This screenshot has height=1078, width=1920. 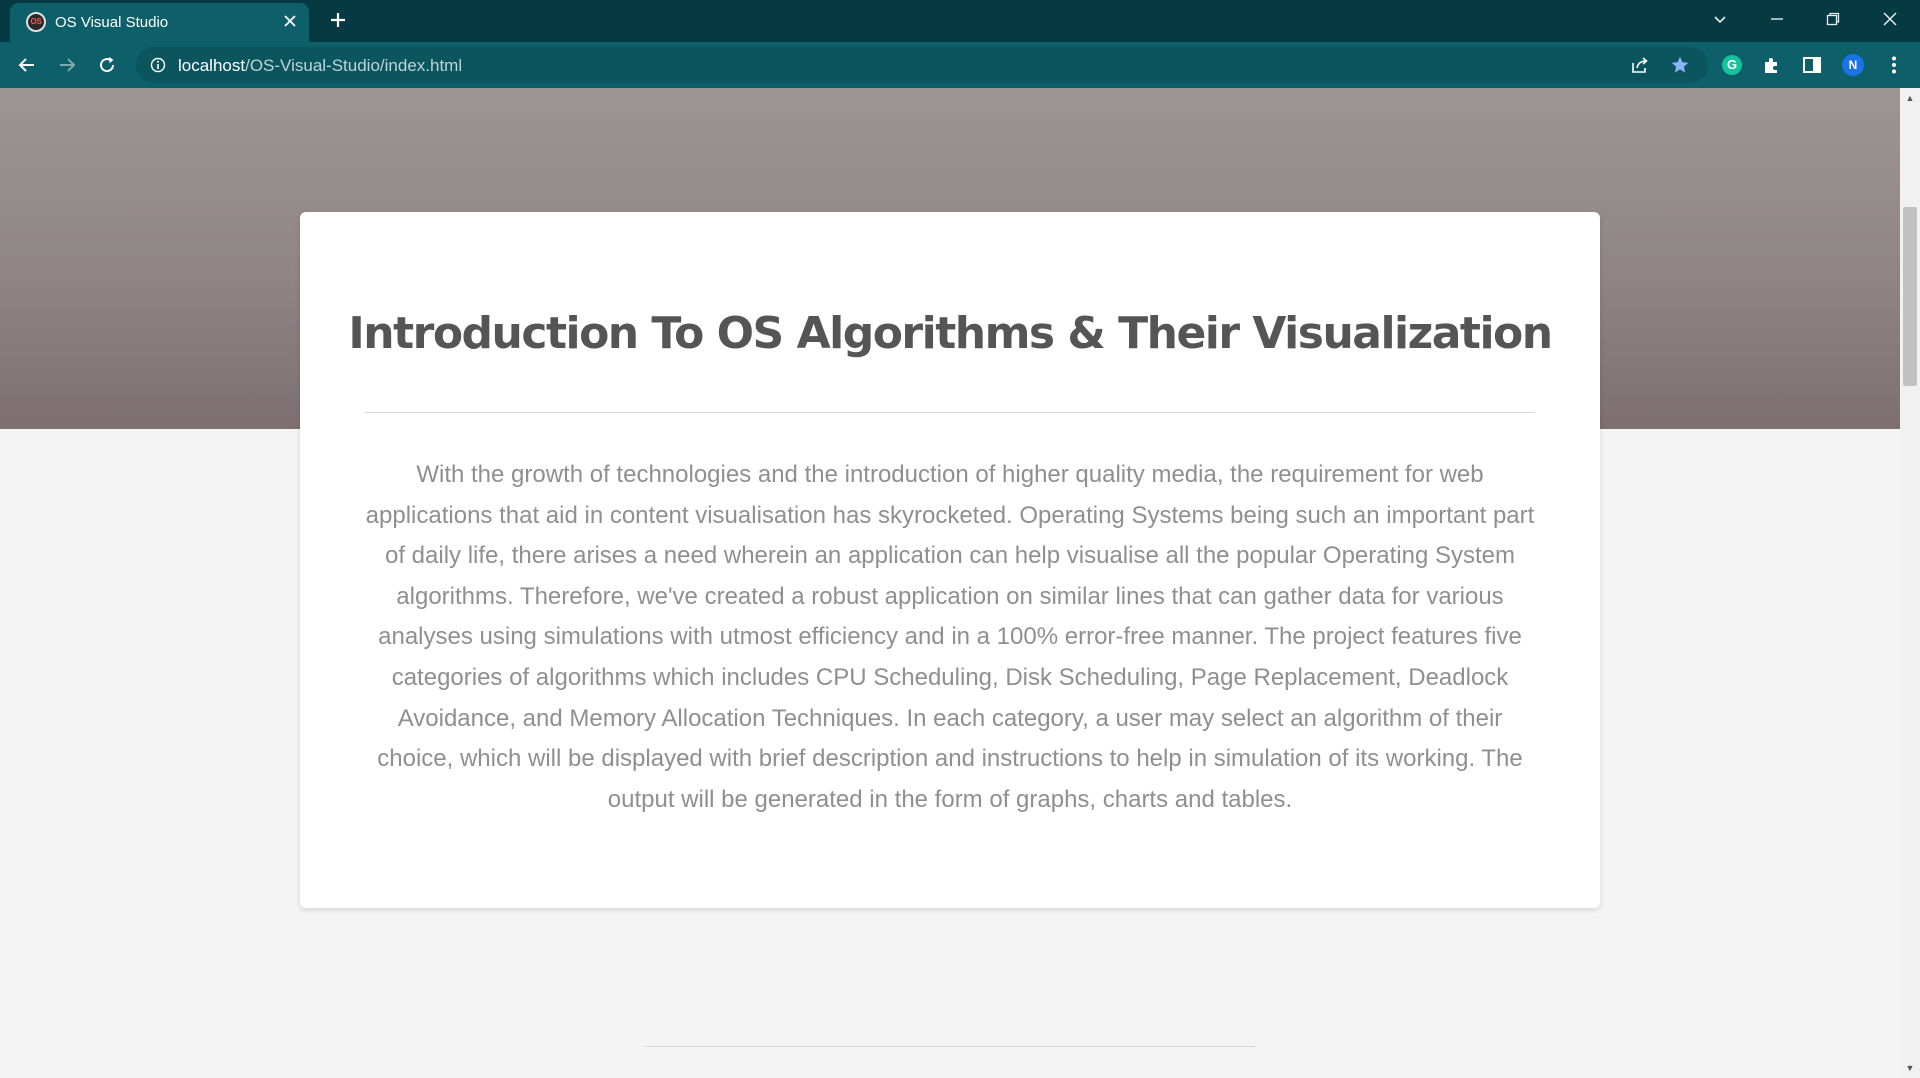 I want to click on site-favicon: OS, so click(x=36, y=22).